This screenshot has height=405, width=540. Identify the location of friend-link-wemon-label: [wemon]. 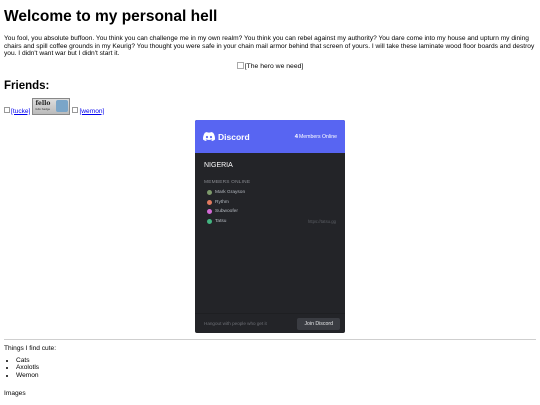
(92, 111).